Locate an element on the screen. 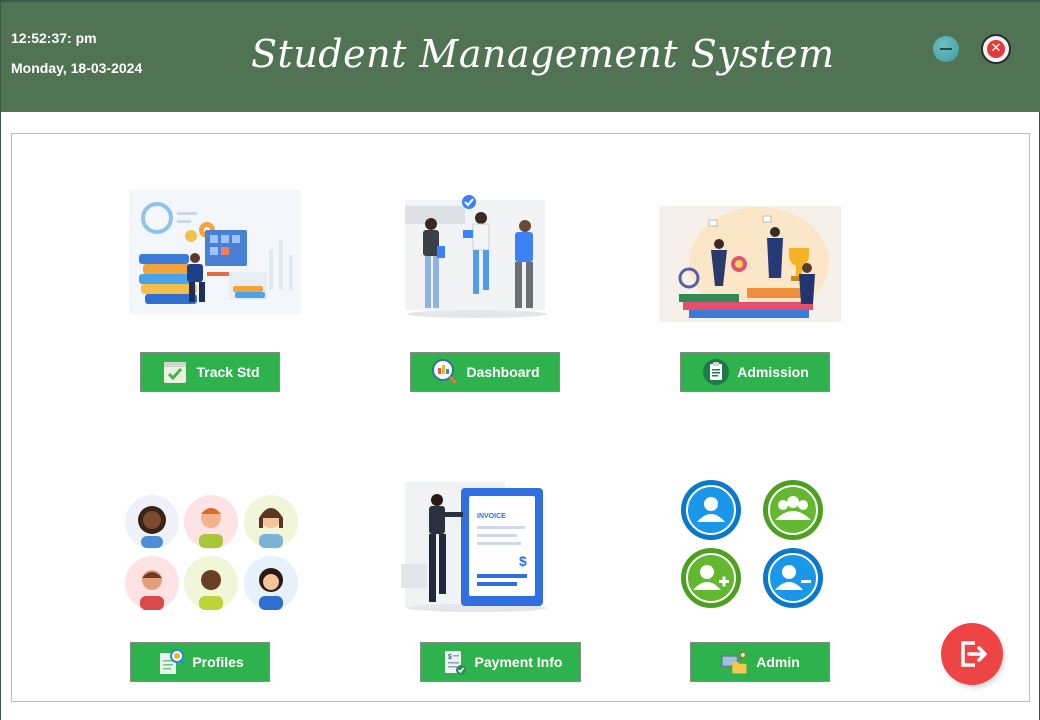 The width and height of the screenshot is (1040, 720). payment-info-button: $ Payment Info is located at coordinates (500, 662).